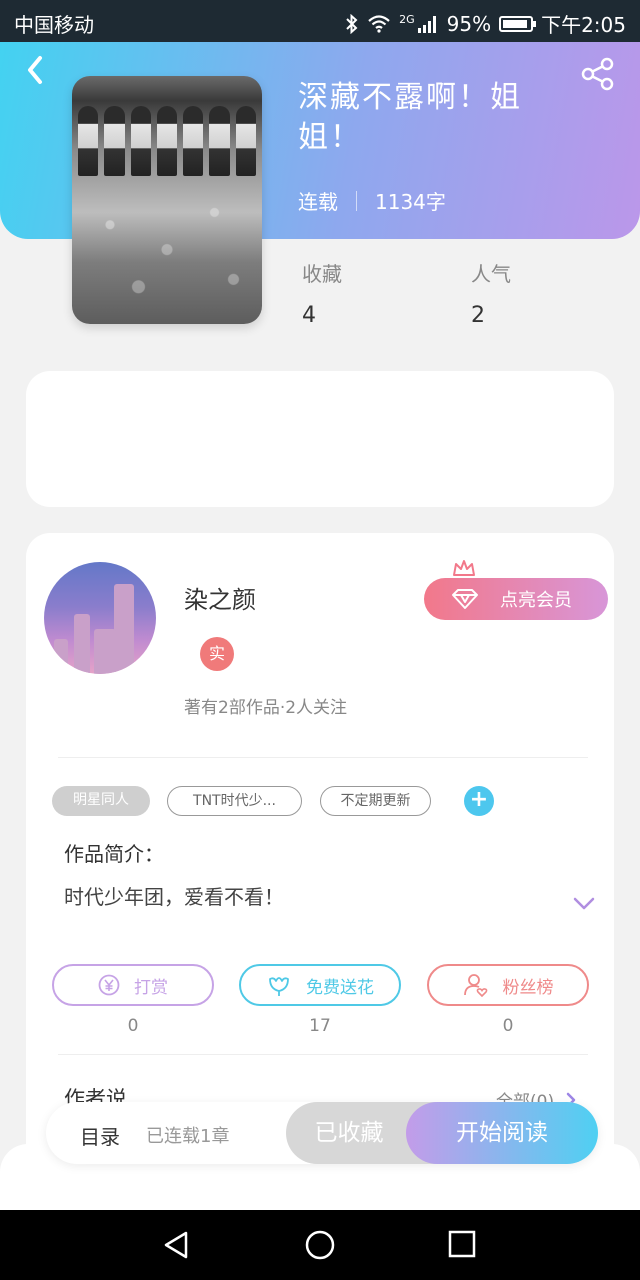  Describe the element at coordinates (583, 25) in the screenshot. I see `clock: 下午2:05` at that location.